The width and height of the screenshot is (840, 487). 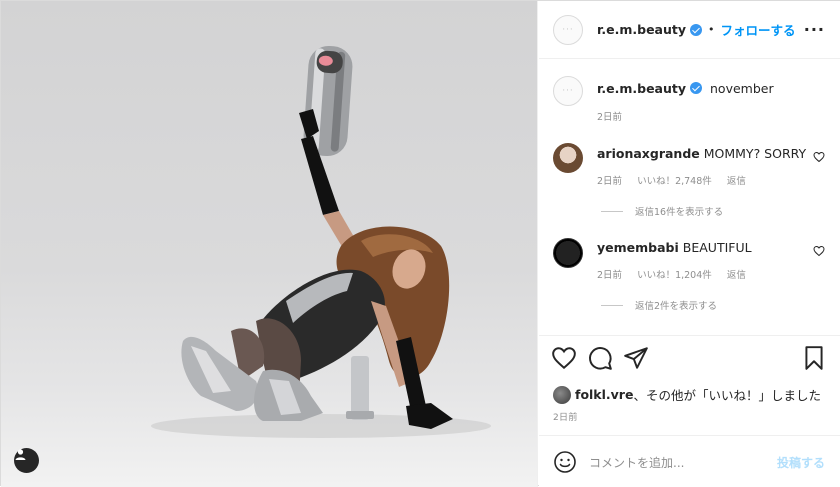 What do you see at coordinates (717, 247) in the screenshot?
I see `comment-text: BEAUTIFUL` at bounding box center [717, 247].